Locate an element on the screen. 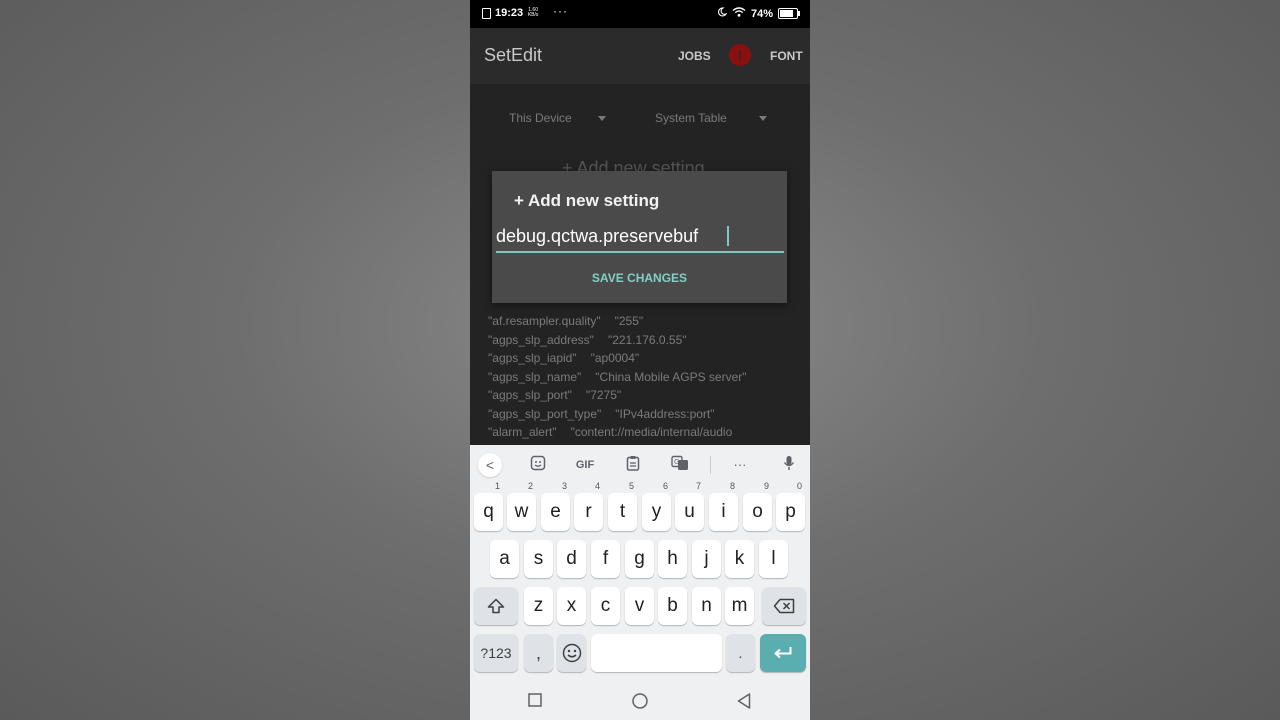  back-icon is located at coordinates (744, 703).